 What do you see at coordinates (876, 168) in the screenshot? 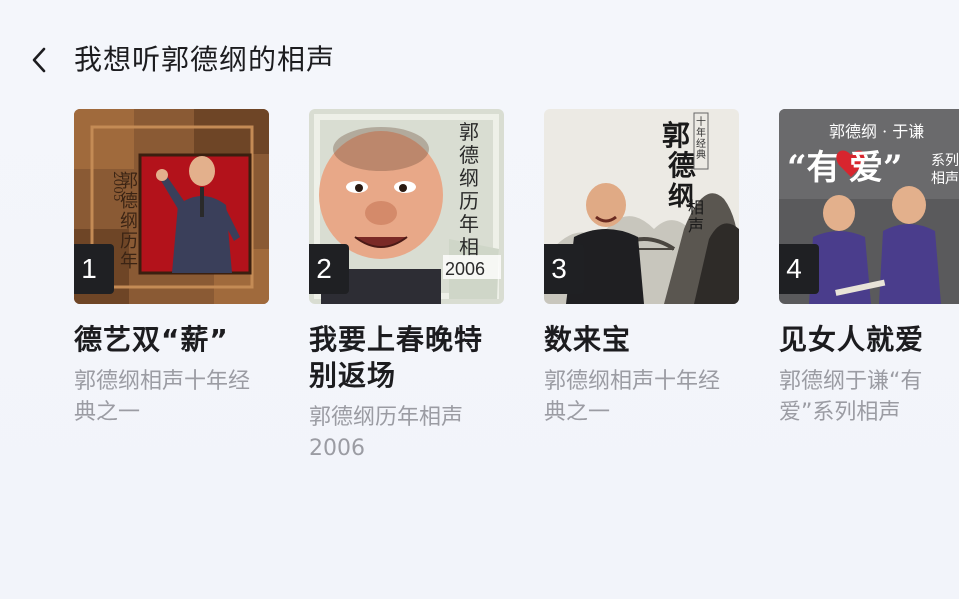
I see `svg-text: 爱”` at bounding box center [876, 168].